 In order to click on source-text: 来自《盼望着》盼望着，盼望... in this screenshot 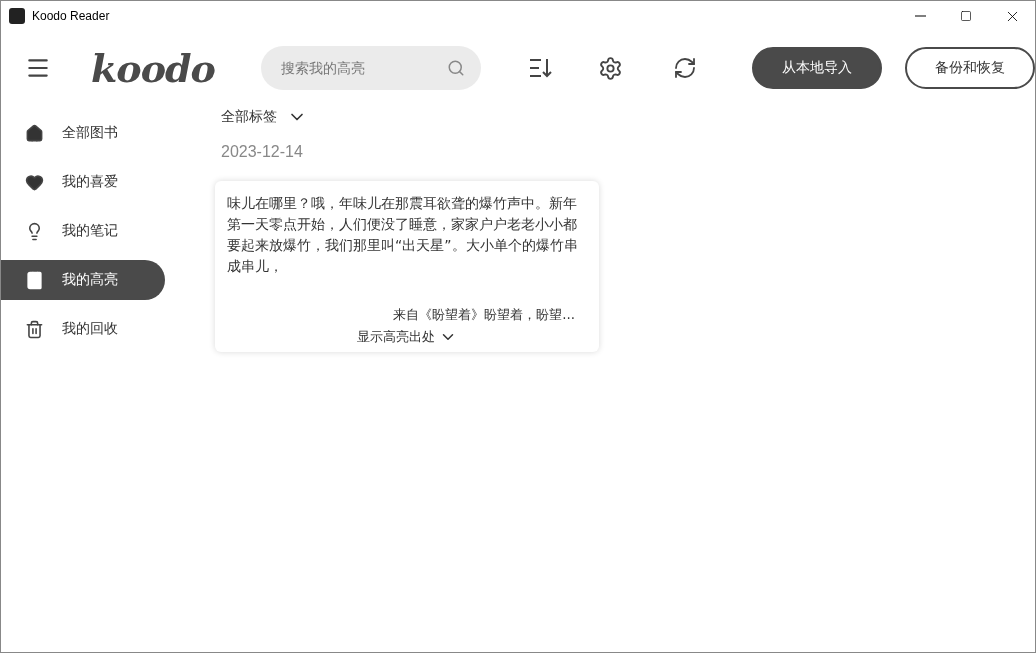, I will do `click(484, 315)`.